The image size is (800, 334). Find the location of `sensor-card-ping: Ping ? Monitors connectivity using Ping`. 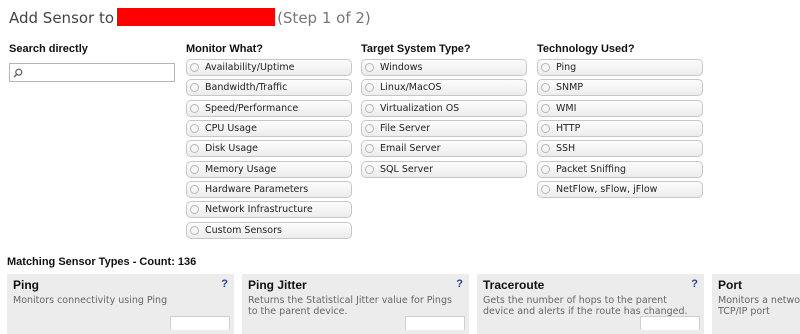

sensor-card-ping: Ping ? Monitors connectivity using Ping is located at coordinates (120, 304).